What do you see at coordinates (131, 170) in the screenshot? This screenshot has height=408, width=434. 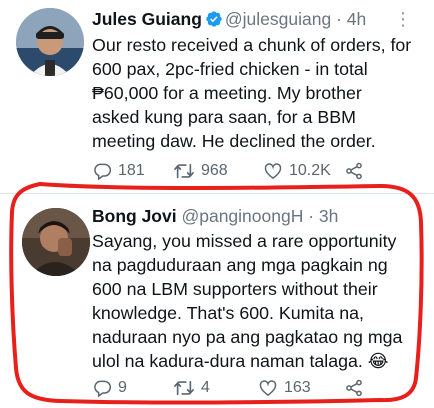 I see `reply-count: 181` at bounding box center [131, 170].